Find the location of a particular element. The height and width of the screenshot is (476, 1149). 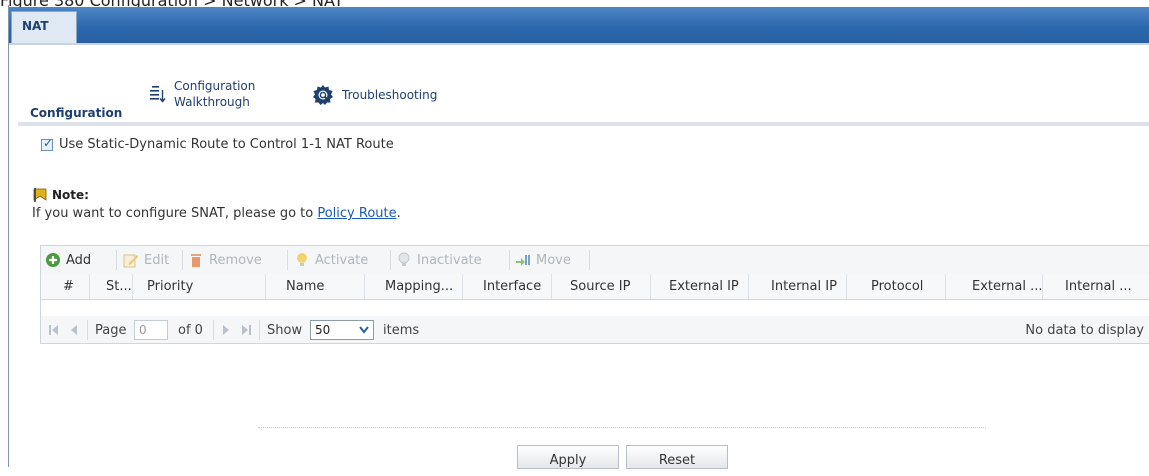

note-icon is located at coordinates (40, 195).